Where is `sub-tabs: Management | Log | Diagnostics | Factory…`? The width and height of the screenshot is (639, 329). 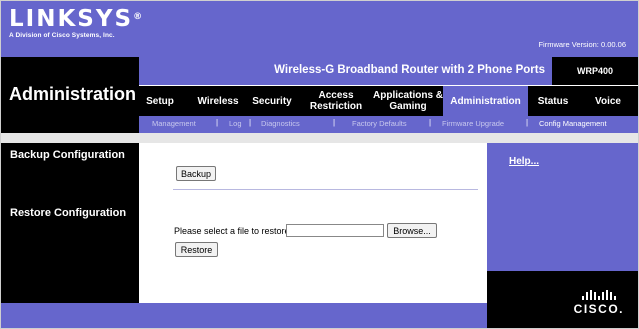 sub-tabs: Management | Log | Diagnostics | Factory… is located at coordinates (388, 124).